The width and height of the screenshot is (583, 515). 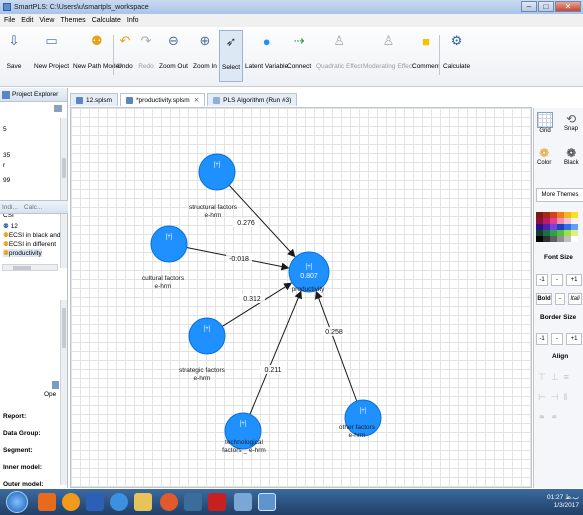 What do you see at coordinates (22, 433) in the screenshot?
I see `data-group-label: Data Group:` at bounding box center [22, 433].